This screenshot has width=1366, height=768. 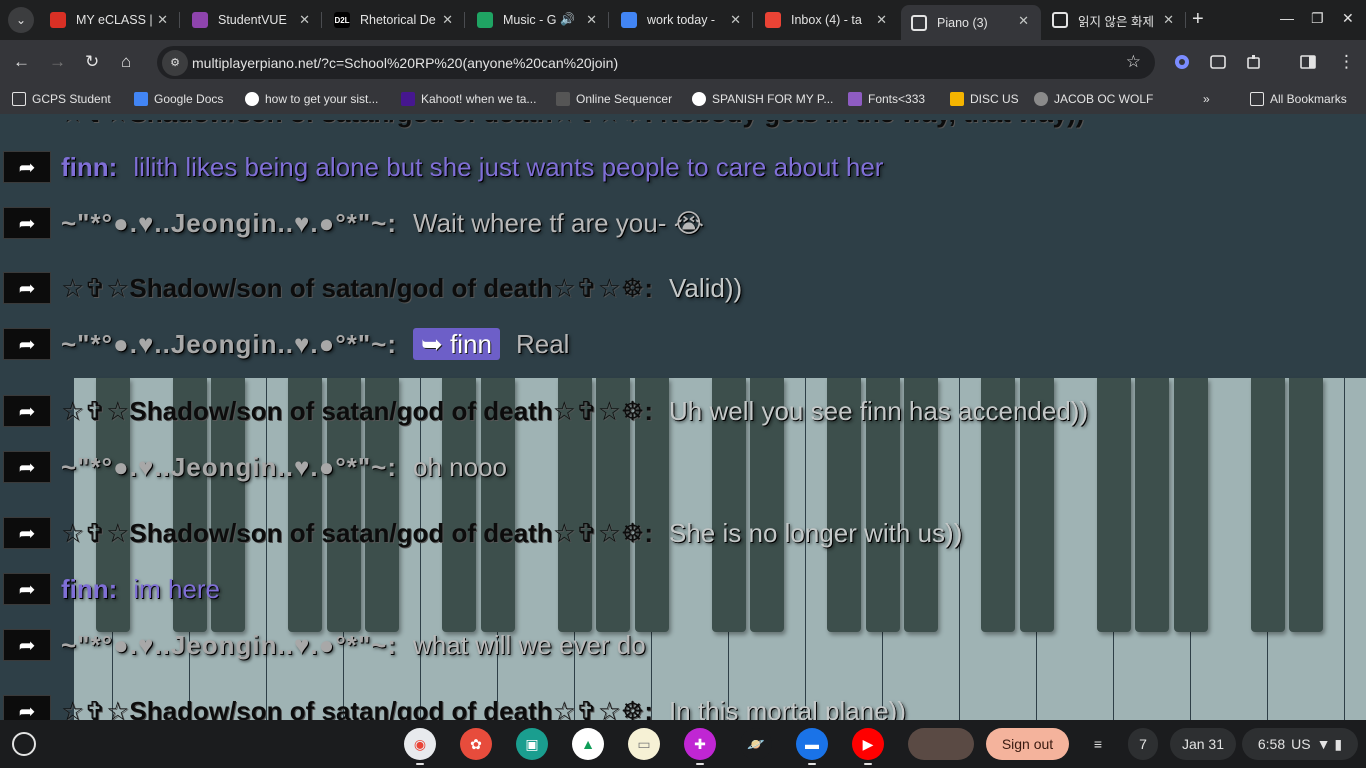 What do you see at coordinates (21, 20) in the screenshot?
I see `tab-search-button: ⌄` at bounding box center [21, 20].